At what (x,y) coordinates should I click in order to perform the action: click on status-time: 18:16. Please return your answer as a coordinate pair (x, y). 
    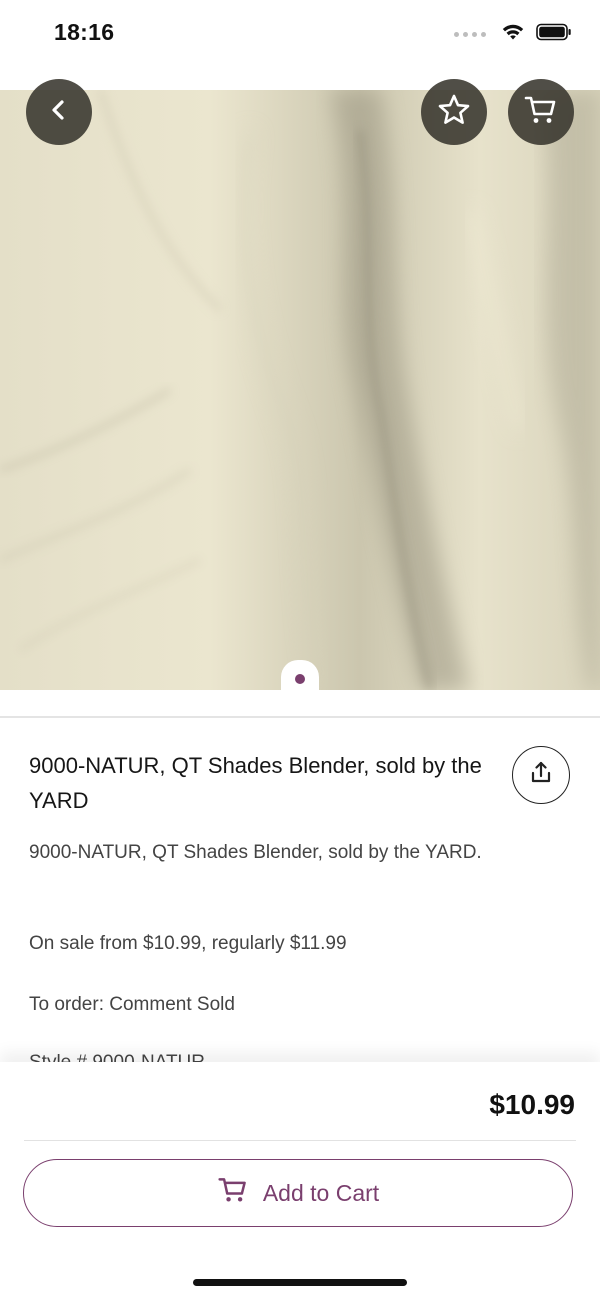
    Looking at the image, I should click on (84, 32).